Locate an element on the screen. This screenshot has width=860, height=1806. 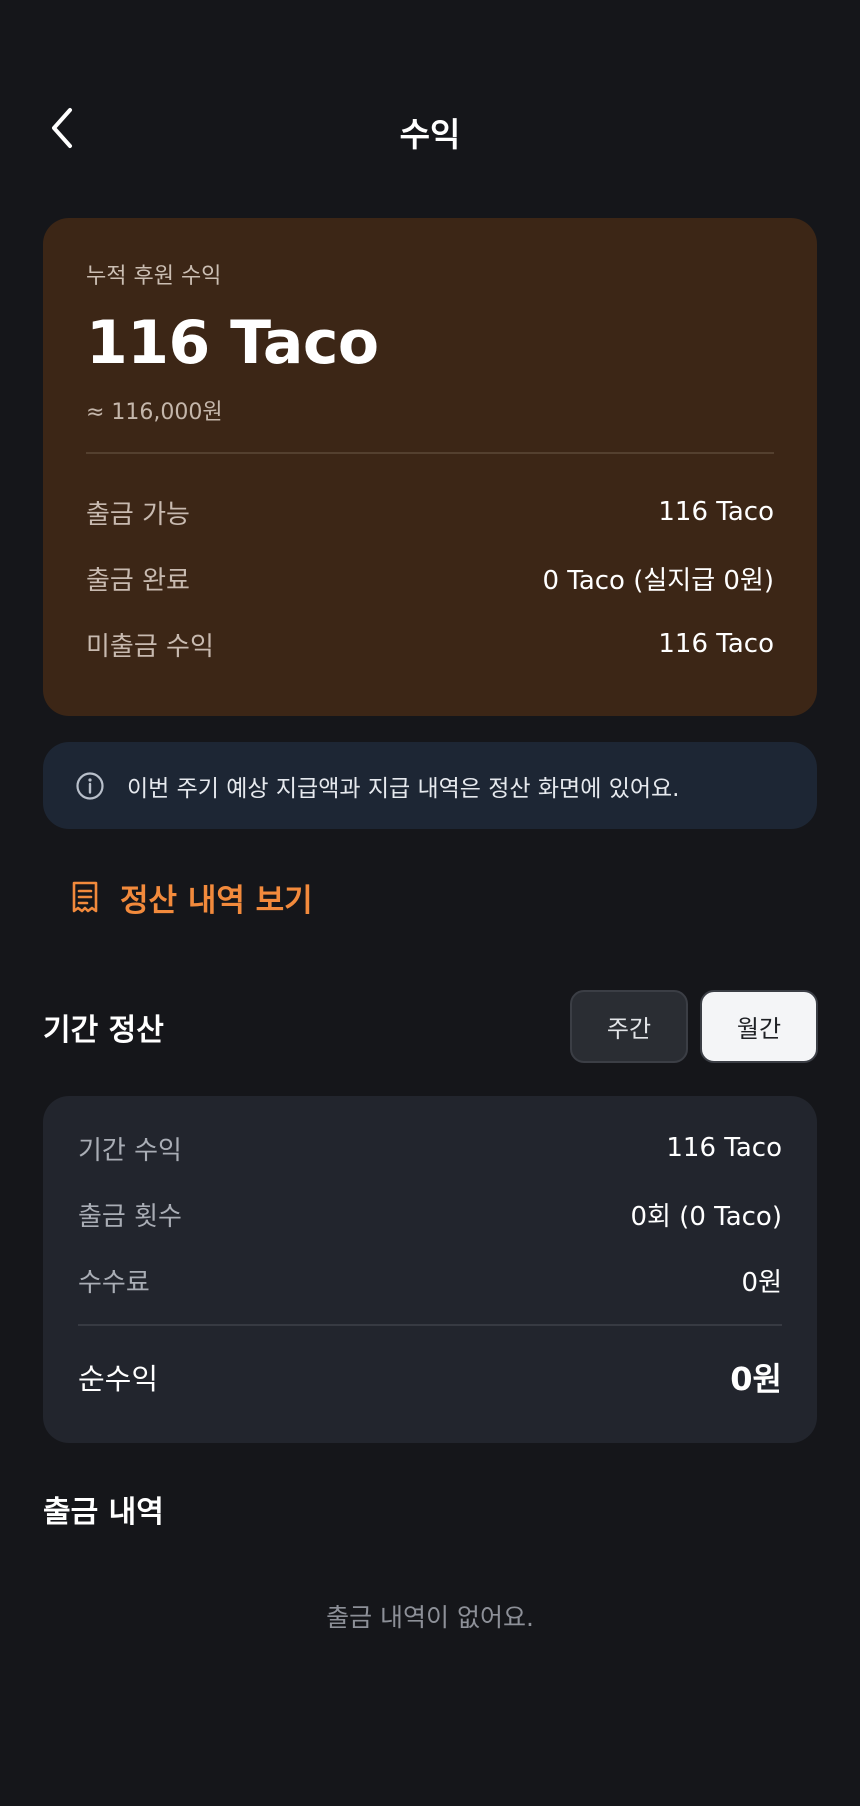
earnings-row-withdrawable: 출금 가능 116 Taco is located at coordinates (430, 512).